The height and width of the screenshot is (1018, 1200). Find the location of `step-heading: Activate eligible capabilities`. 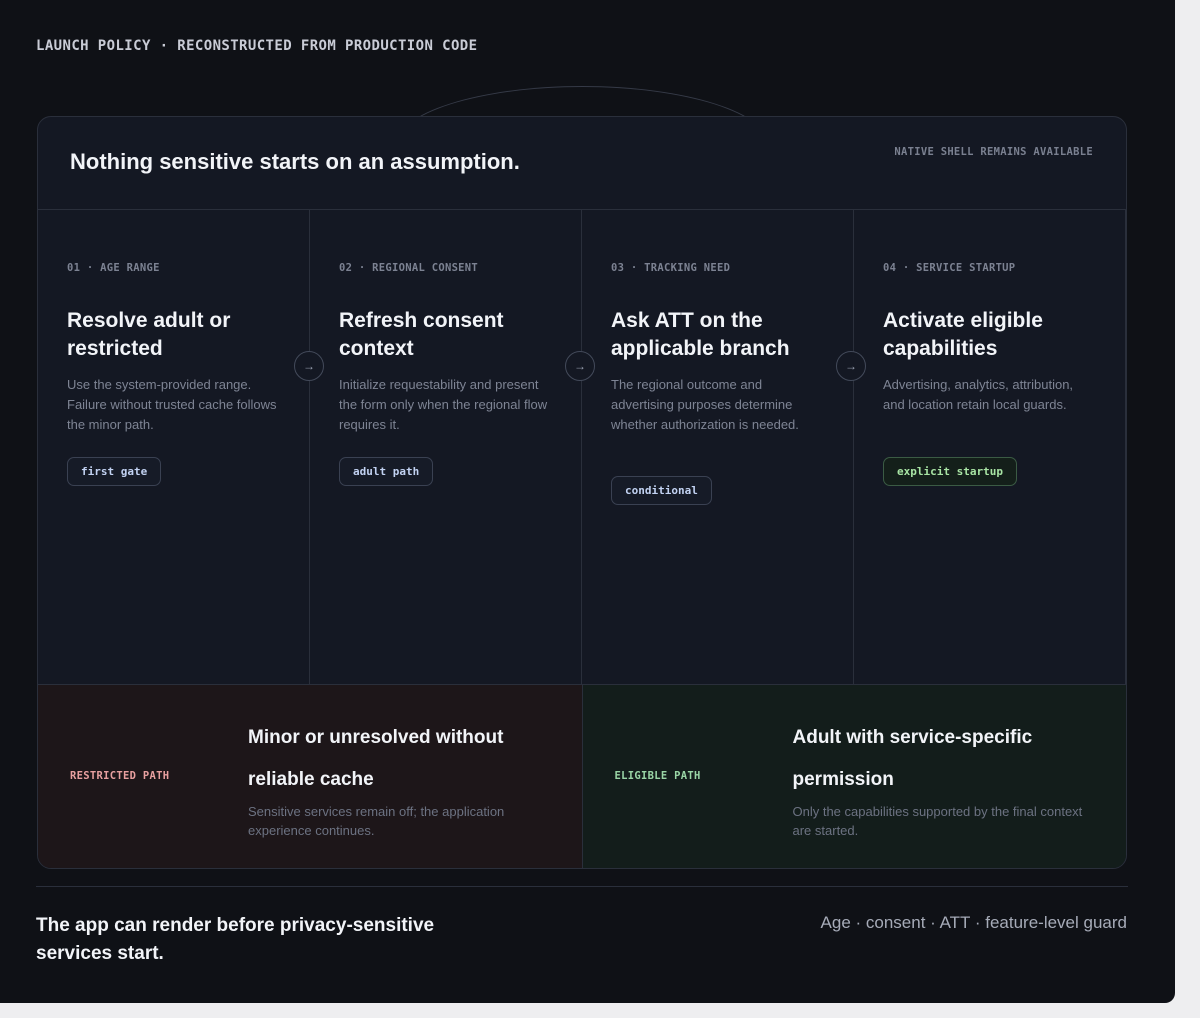

step-heading: Activate eligible capabilities is located at coordinates (963, 334).